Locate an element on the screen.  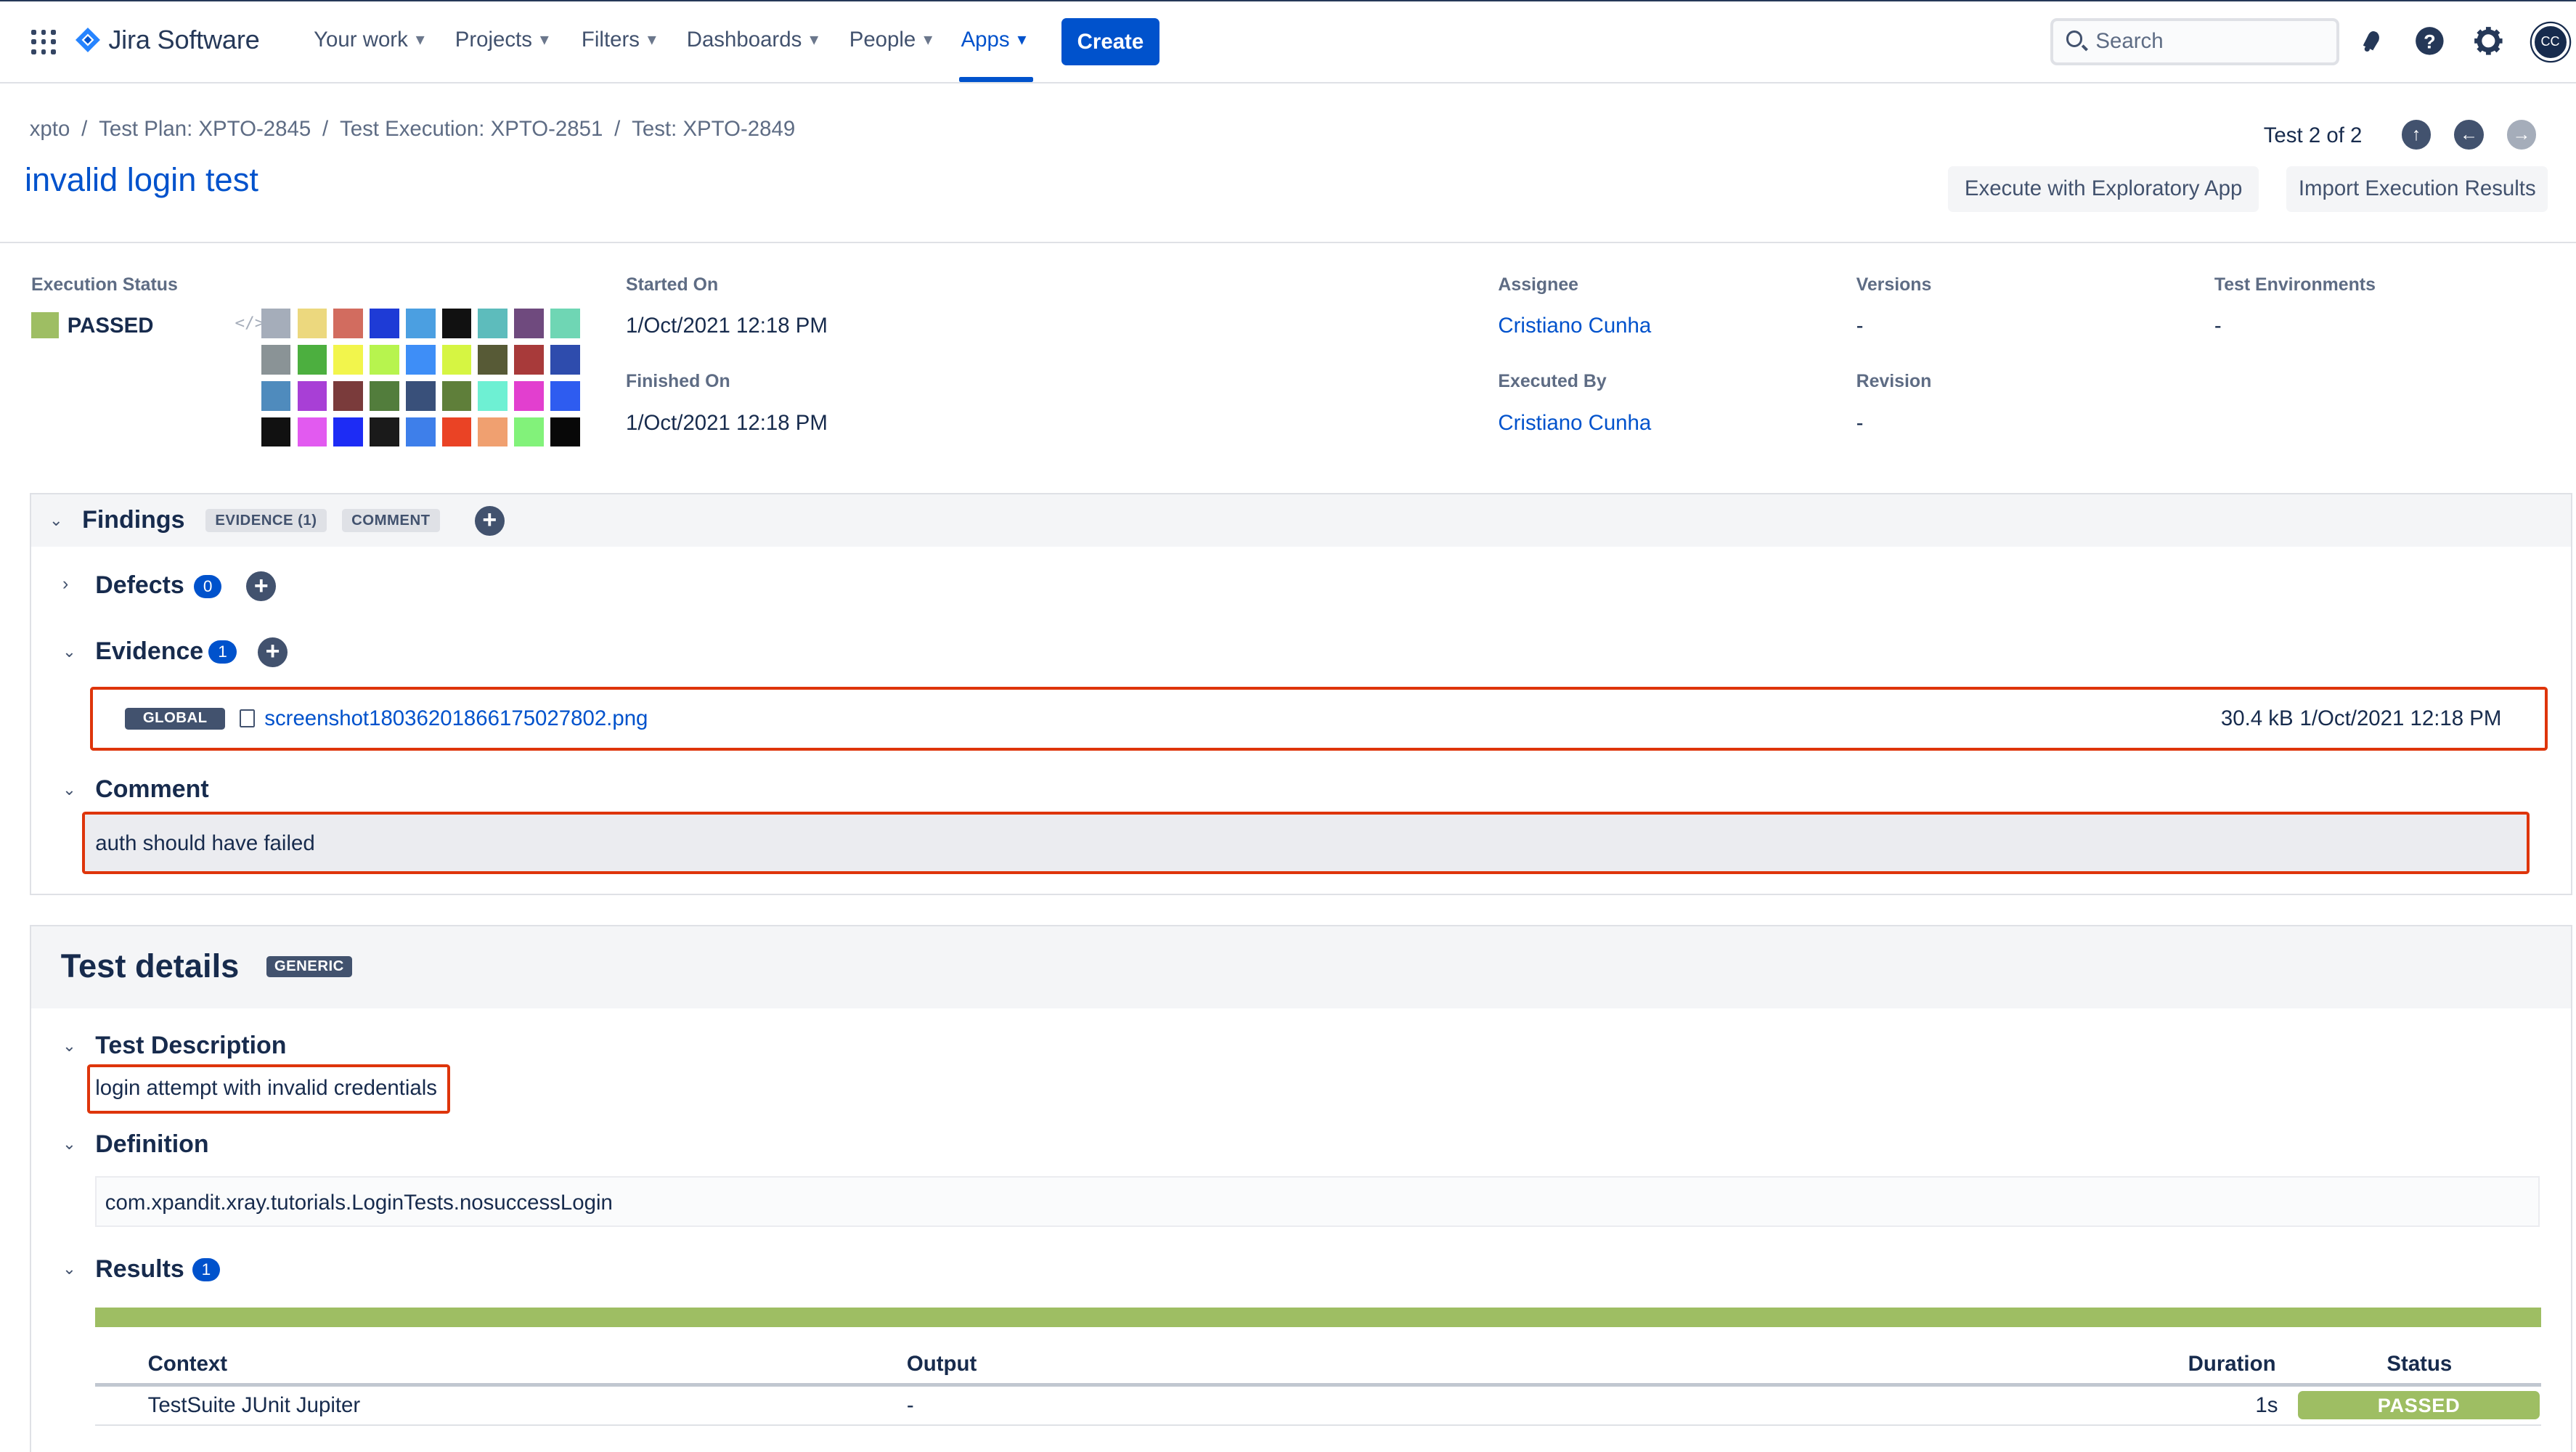
add-finding-plus-icon: + is located at coordinates (489, 520).